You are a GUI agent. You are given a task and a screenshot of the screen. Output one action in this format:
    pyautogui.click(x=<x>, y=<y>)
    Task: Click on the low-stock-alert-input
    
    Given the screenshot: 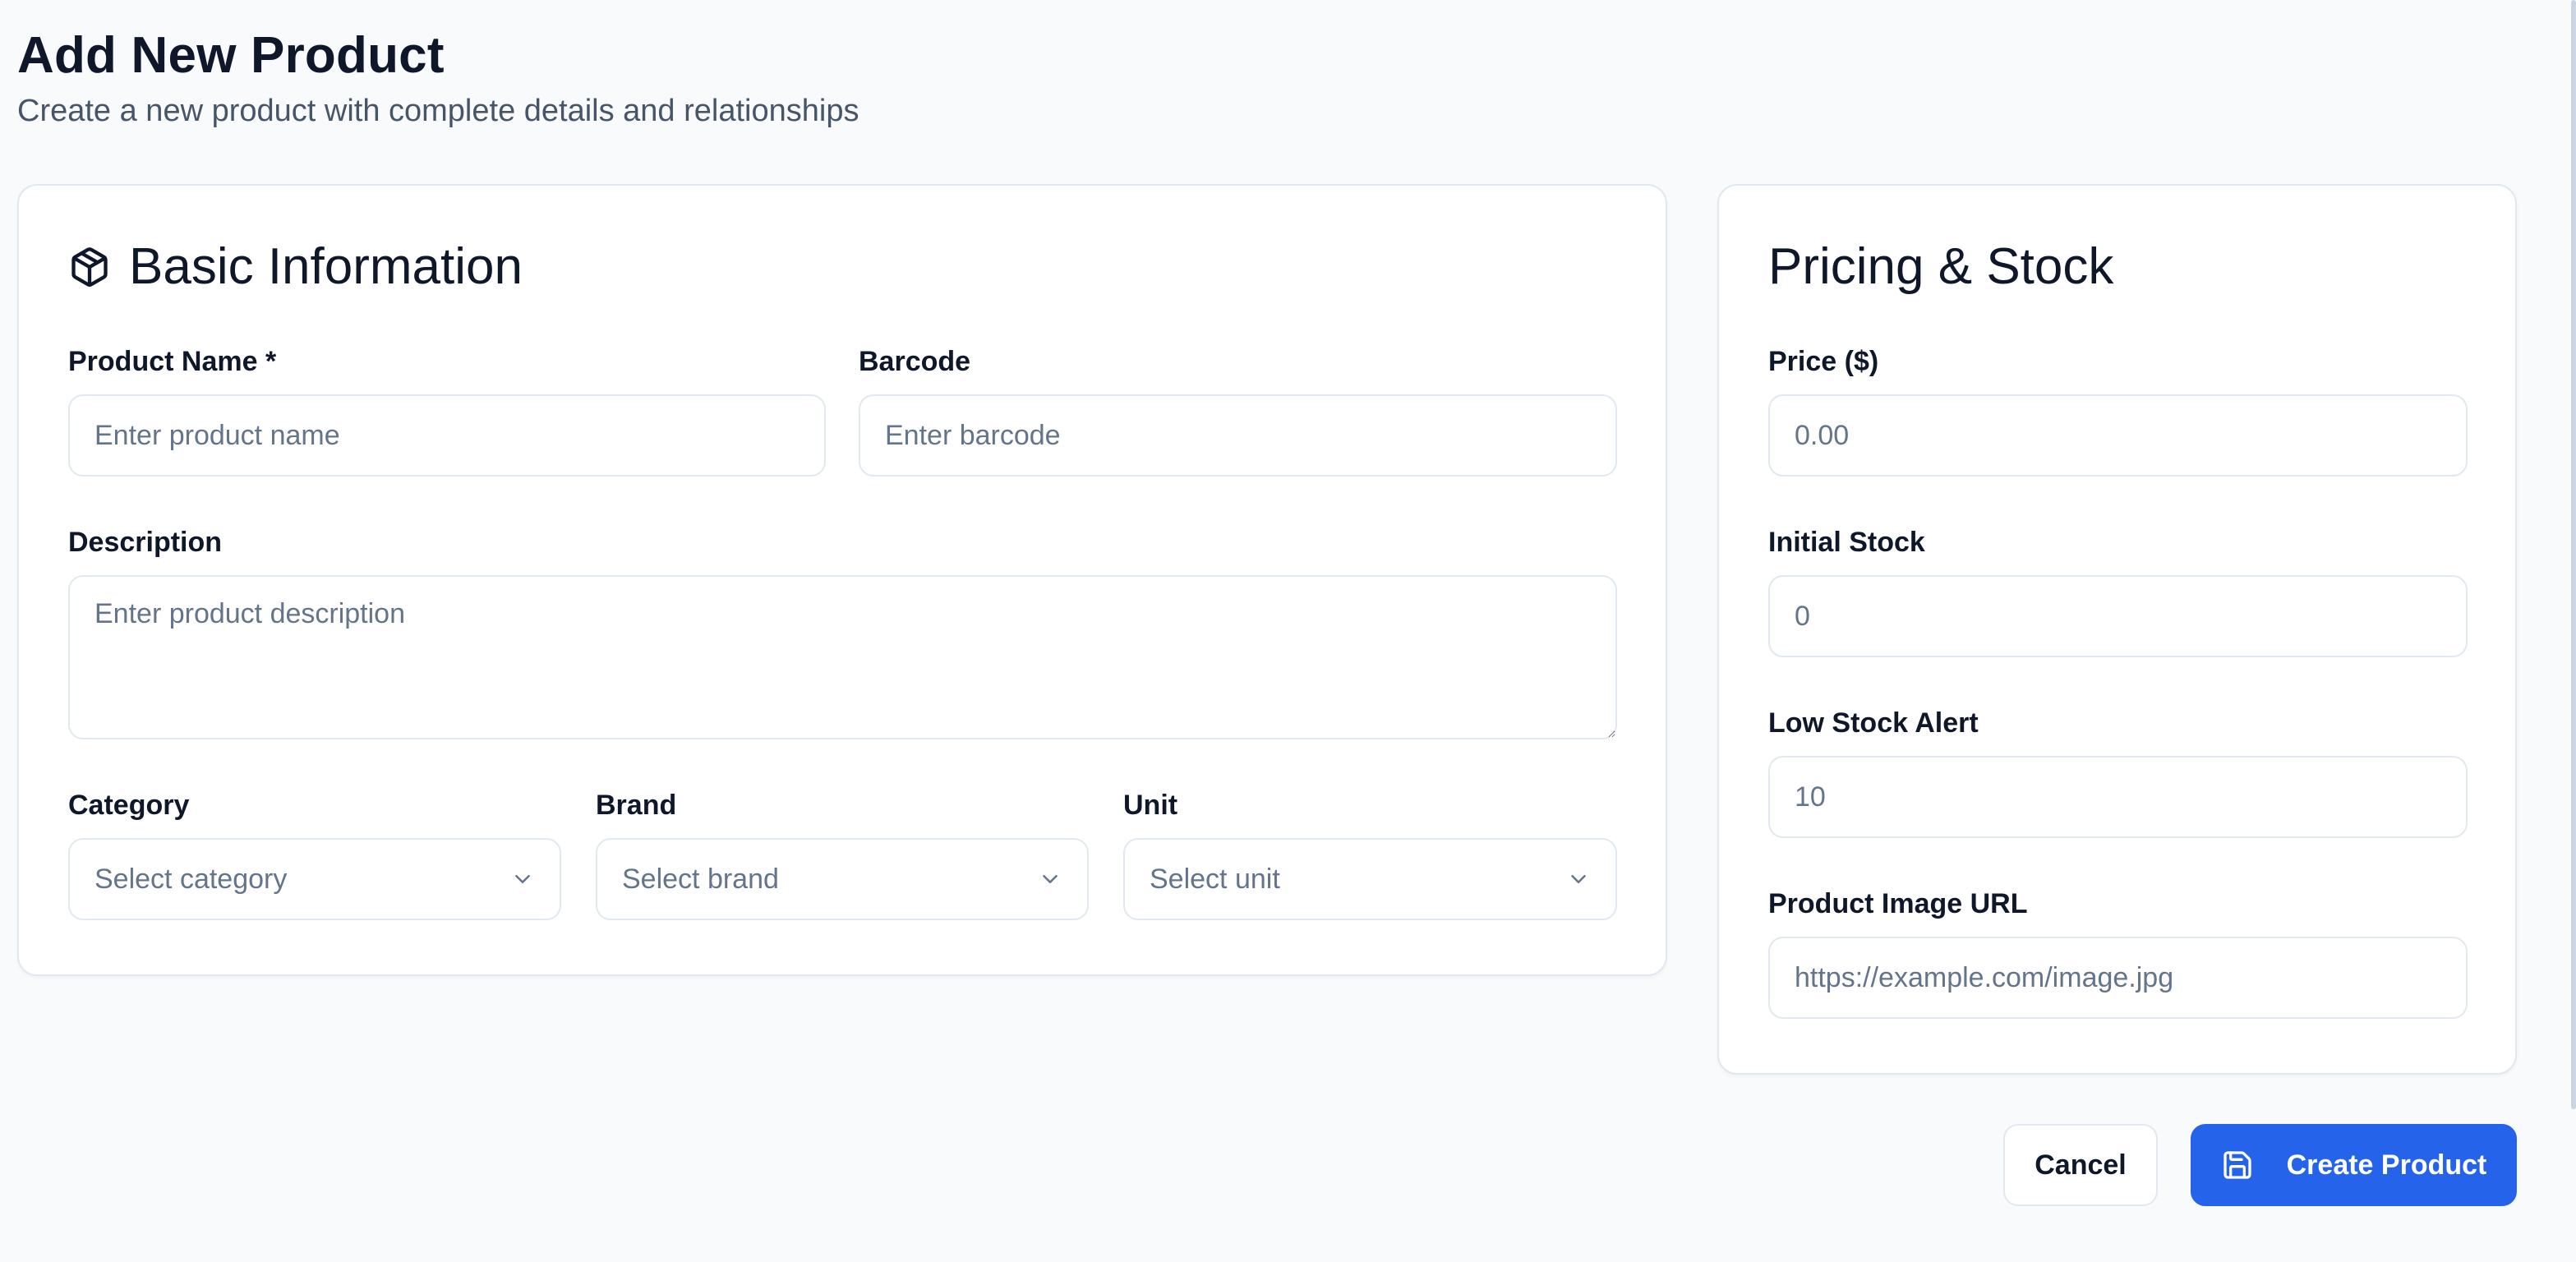 What is the action you would take?
    pyautogui.click(x=2118, y=797)
    